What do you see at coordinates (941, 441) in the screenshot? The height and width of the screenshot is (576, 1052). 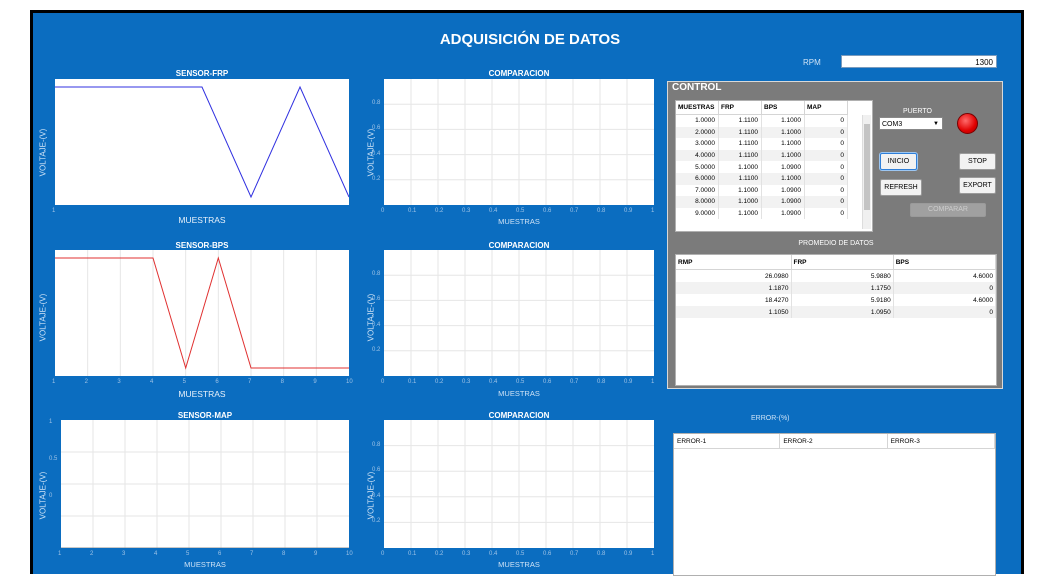 I see `error-header-error-3: ERROR-3` at bounding box center [941, 441].